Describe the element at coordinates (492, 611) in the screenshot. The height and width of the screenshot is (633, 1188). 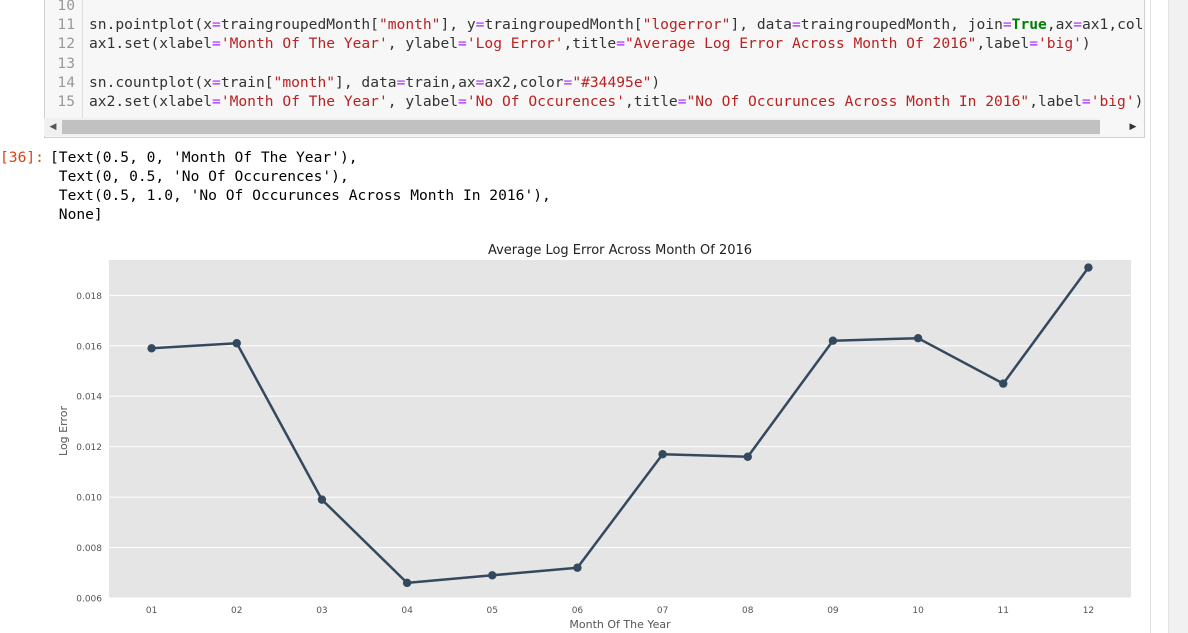
I see `x-tick-label: 05` at that location.